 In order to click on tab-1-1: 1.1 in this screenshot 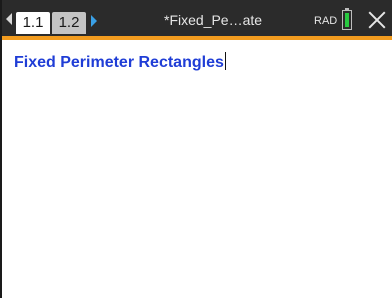, I will do `click(33, 23)`.